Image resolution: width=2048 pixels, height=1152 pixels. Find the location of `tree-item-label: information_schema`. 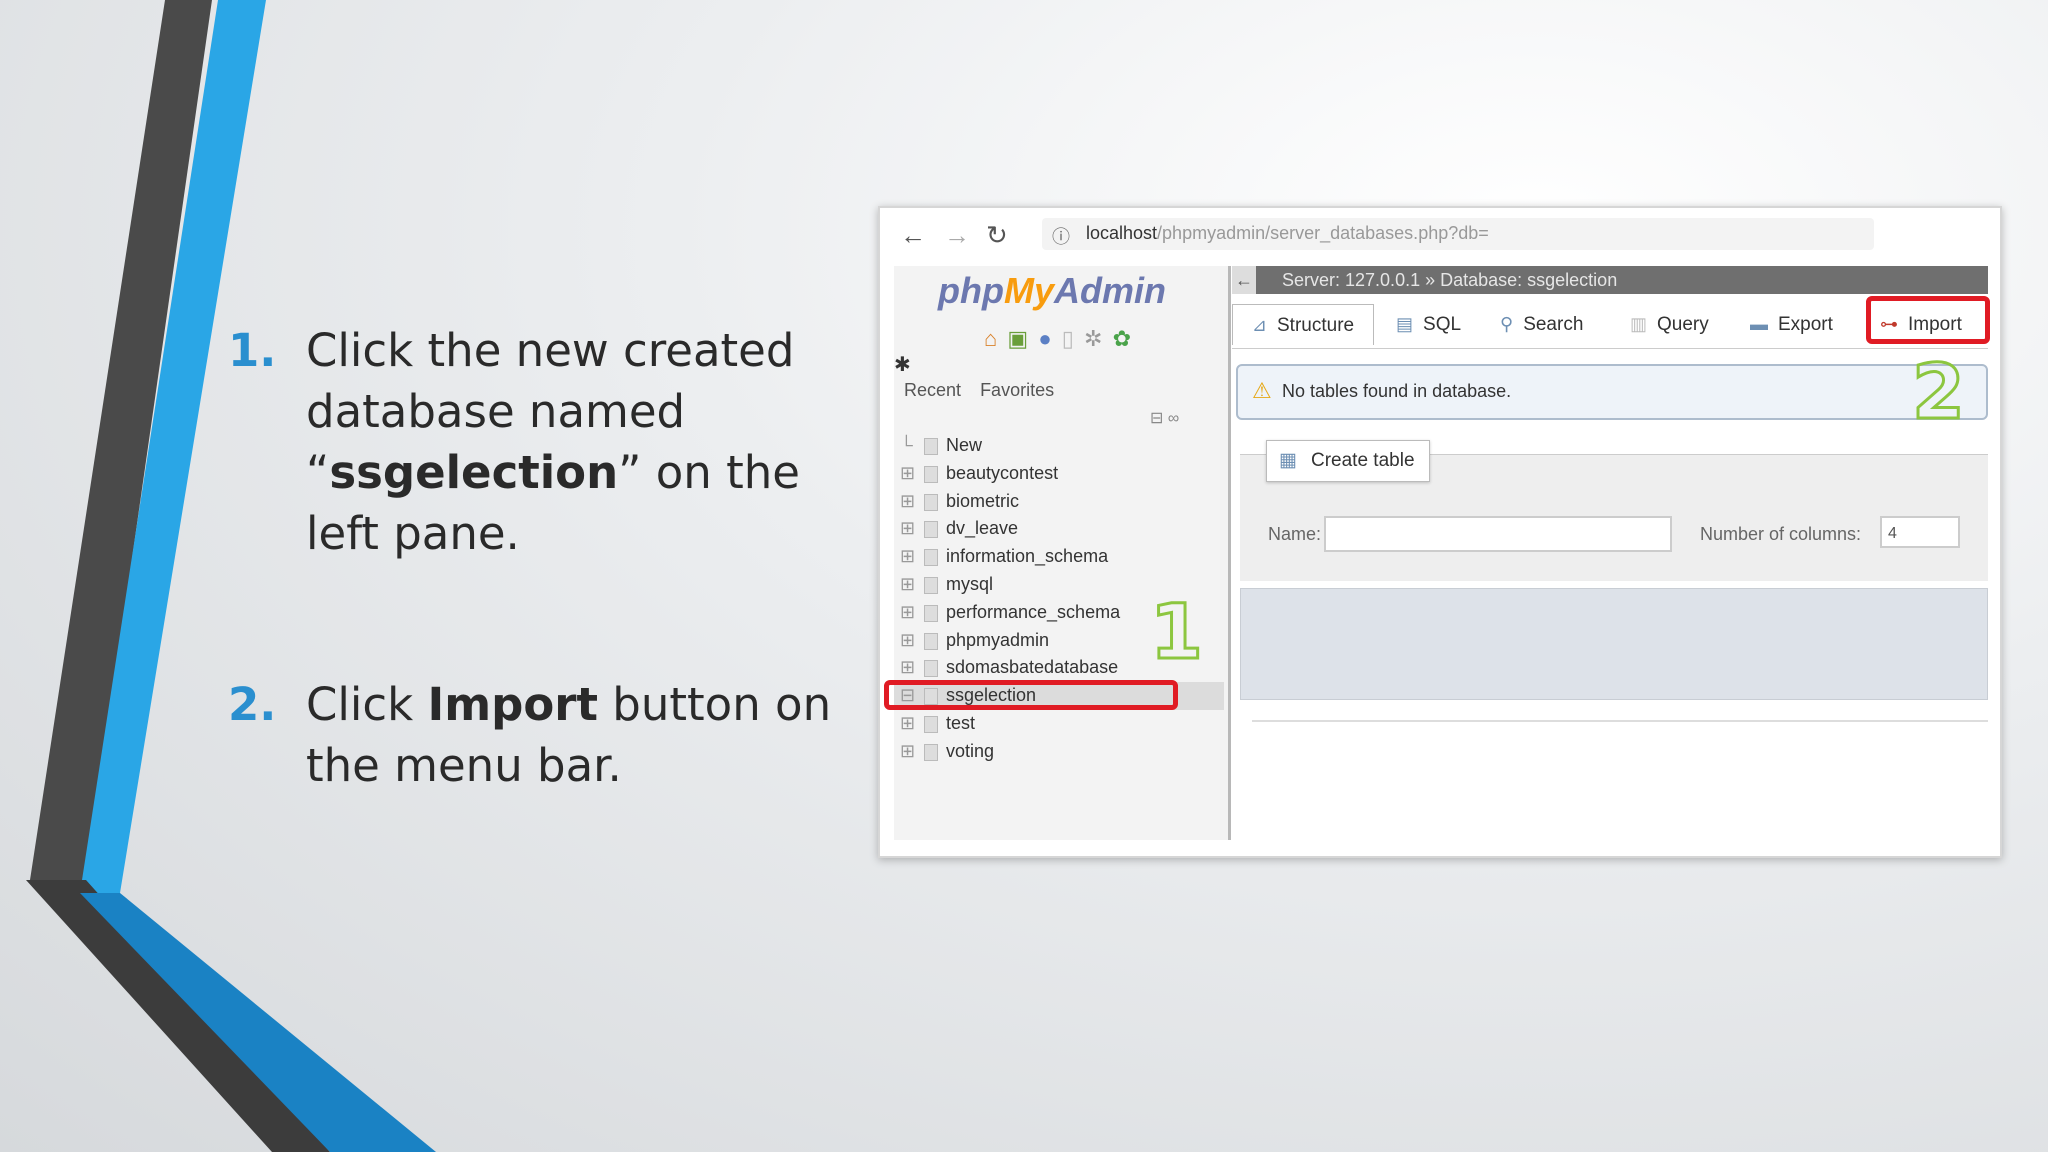

tree-item-label: information_schema is located at coordinates (1027, 556).